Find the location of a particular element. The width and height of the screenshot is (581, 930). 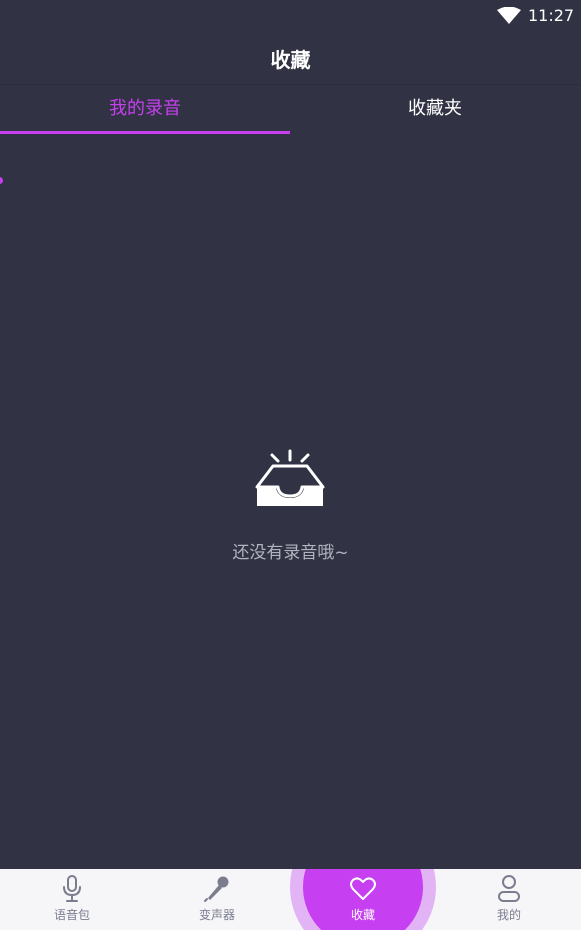

tab-indicator is located at coordinates (145, 132).